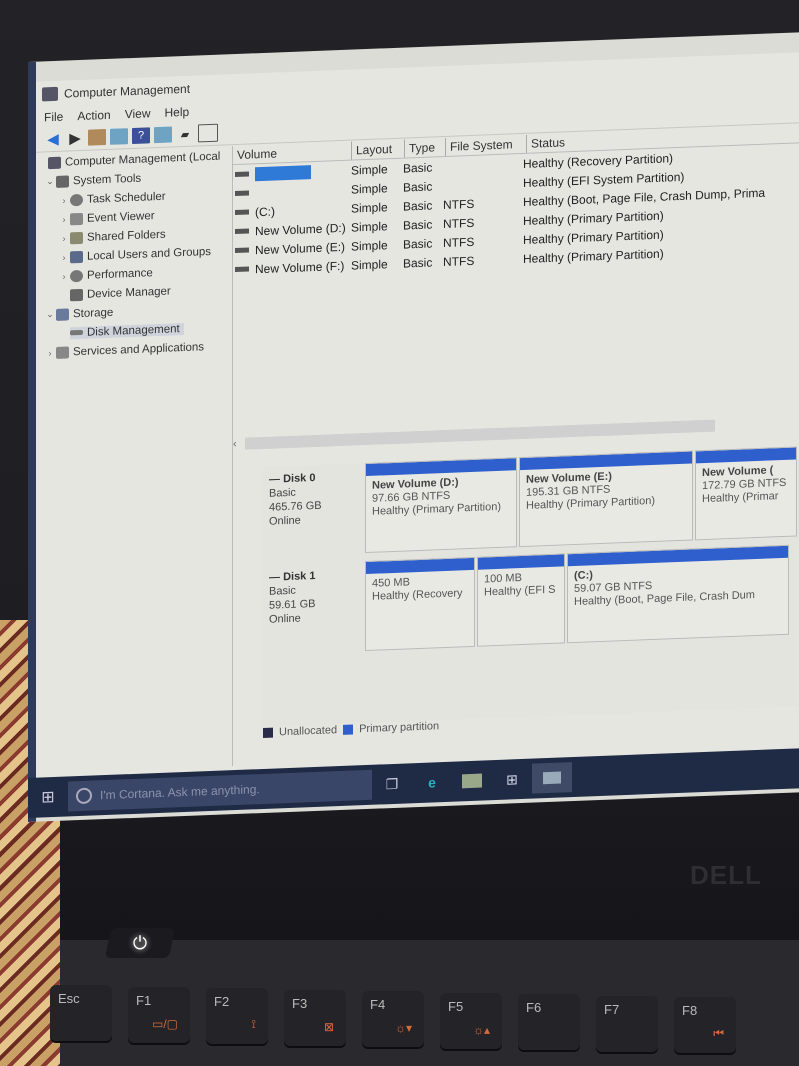  I want to click on dell-logo: DELL, so click(726, 875).